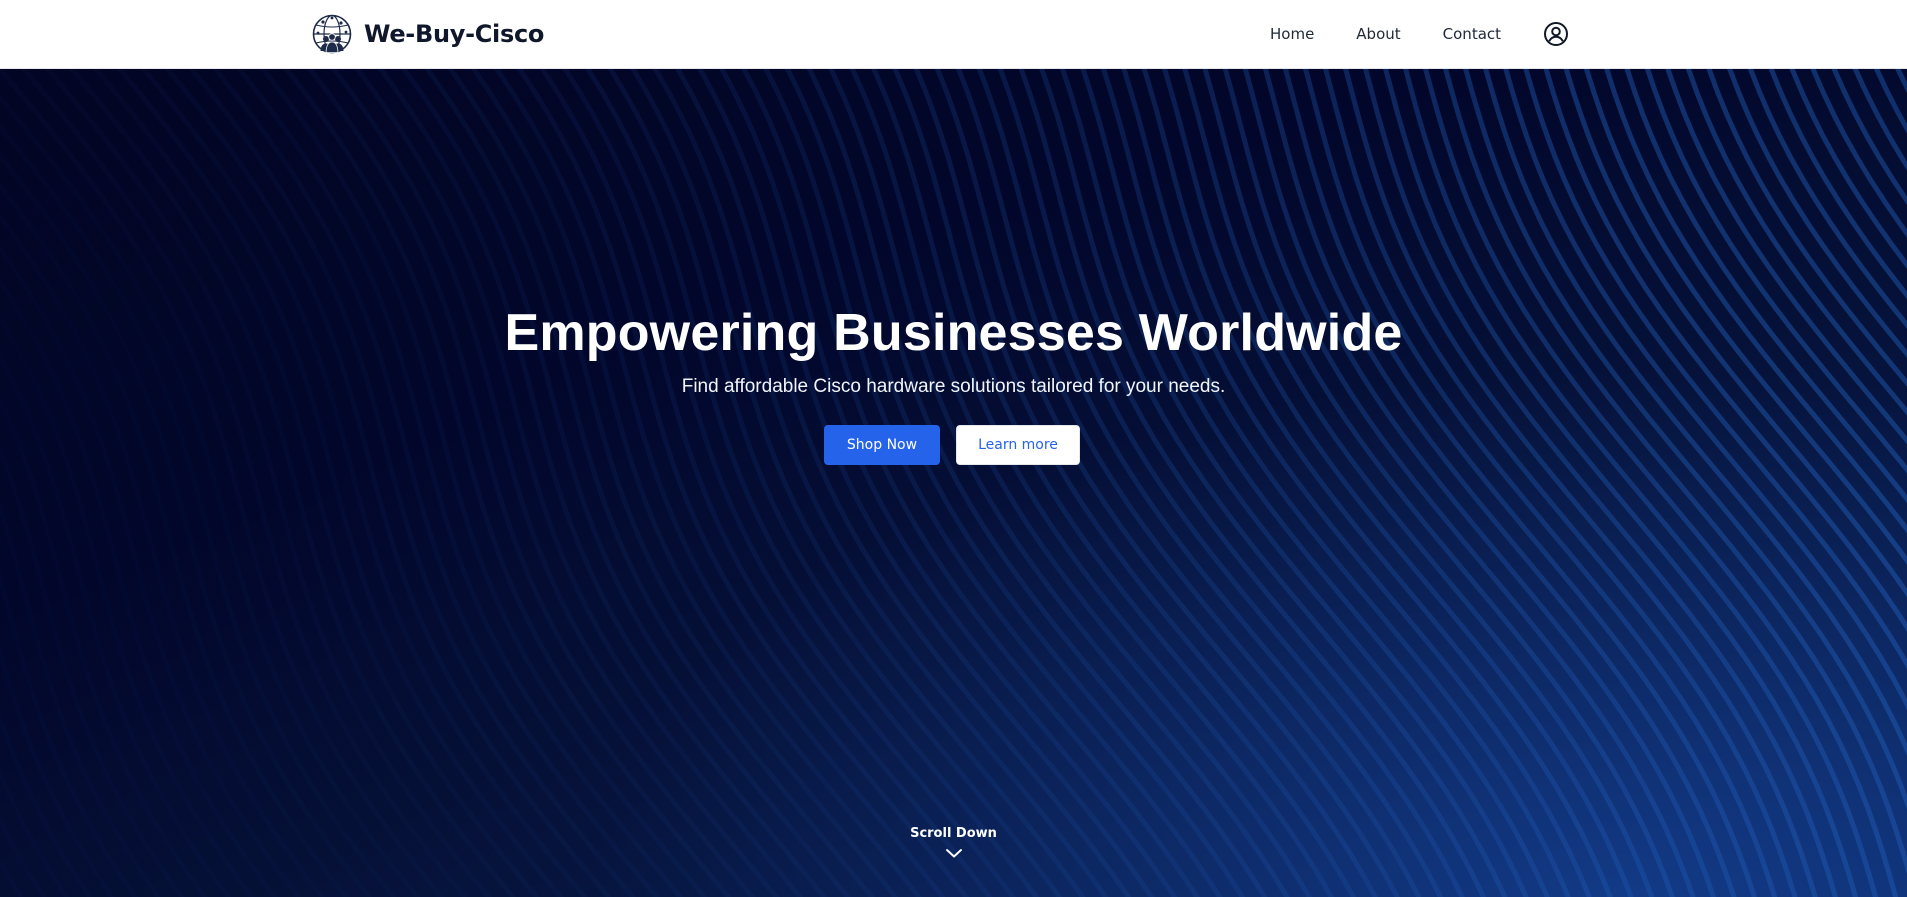  What do you see at coordinates (1292, 34) in the screenshot?
I see `nav-home-link: Home` at bounding box center [1292, 34].